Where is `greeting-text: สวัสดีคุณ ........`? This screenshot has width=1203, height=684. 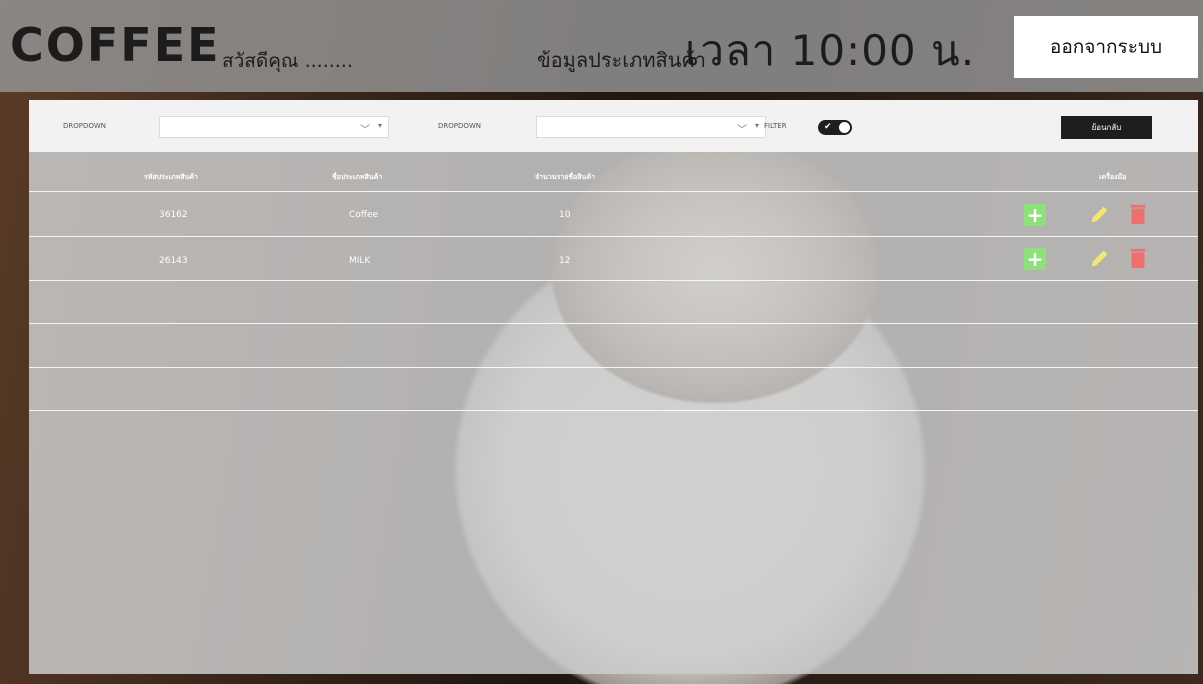
greeting-text: สวัสดีคุณ ........ is located at coordinates (287, 61).